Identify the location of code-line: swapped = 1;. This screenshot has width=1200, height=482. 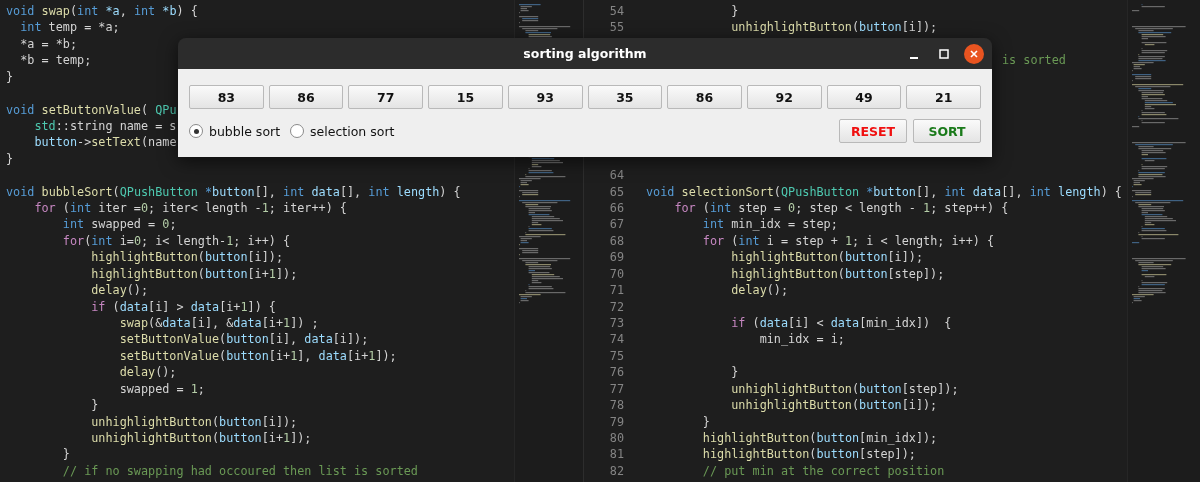
(161, 389).